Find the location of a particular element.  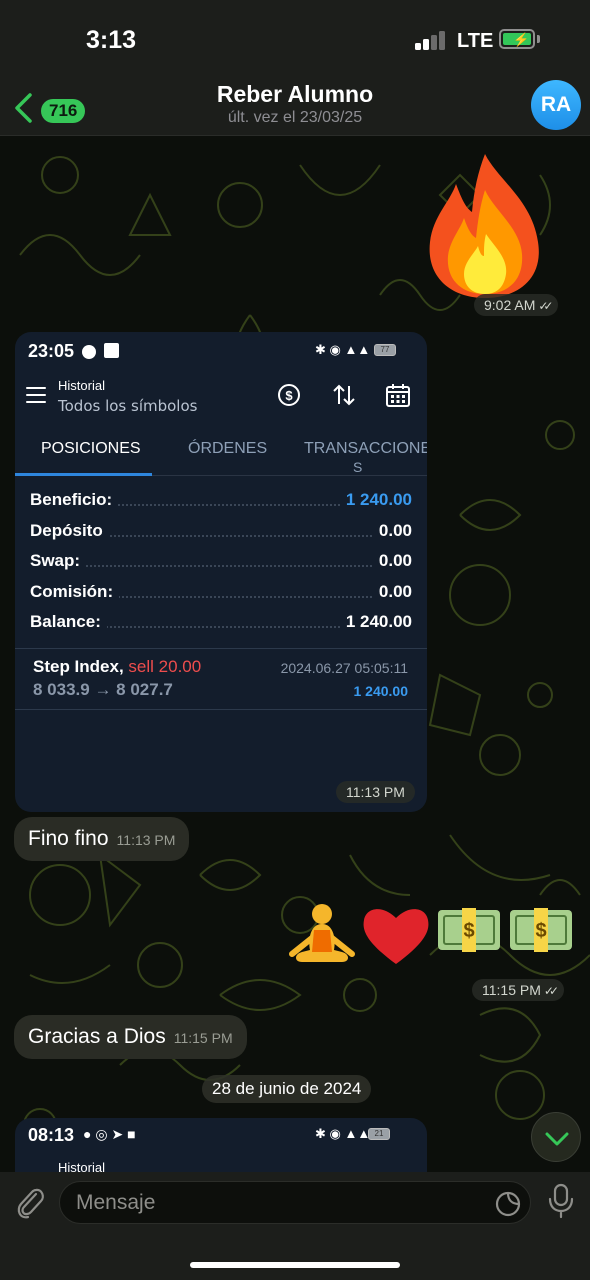

chat-title: Reber Alumno is located at coordinates (295, 94).